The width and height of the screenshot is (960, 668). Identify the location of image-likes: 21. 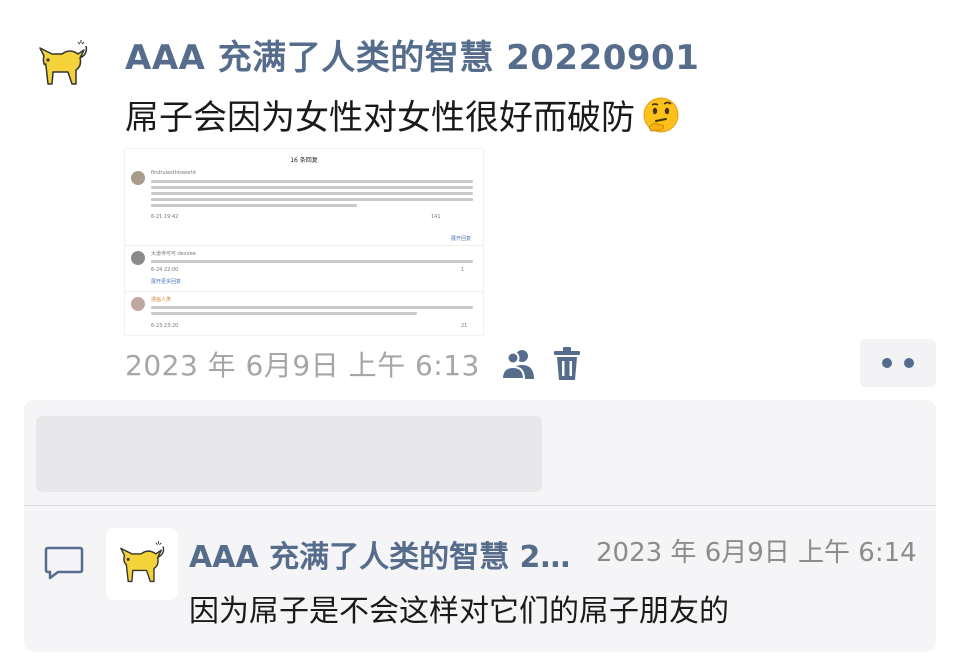
(464, 326).